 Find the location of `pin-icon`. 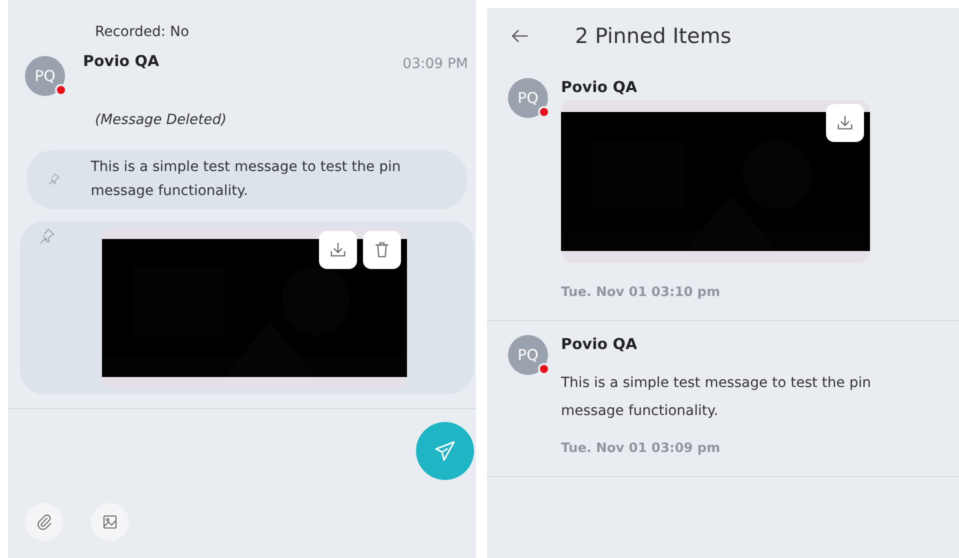

pin-icon is located at coordinates (47, 236).